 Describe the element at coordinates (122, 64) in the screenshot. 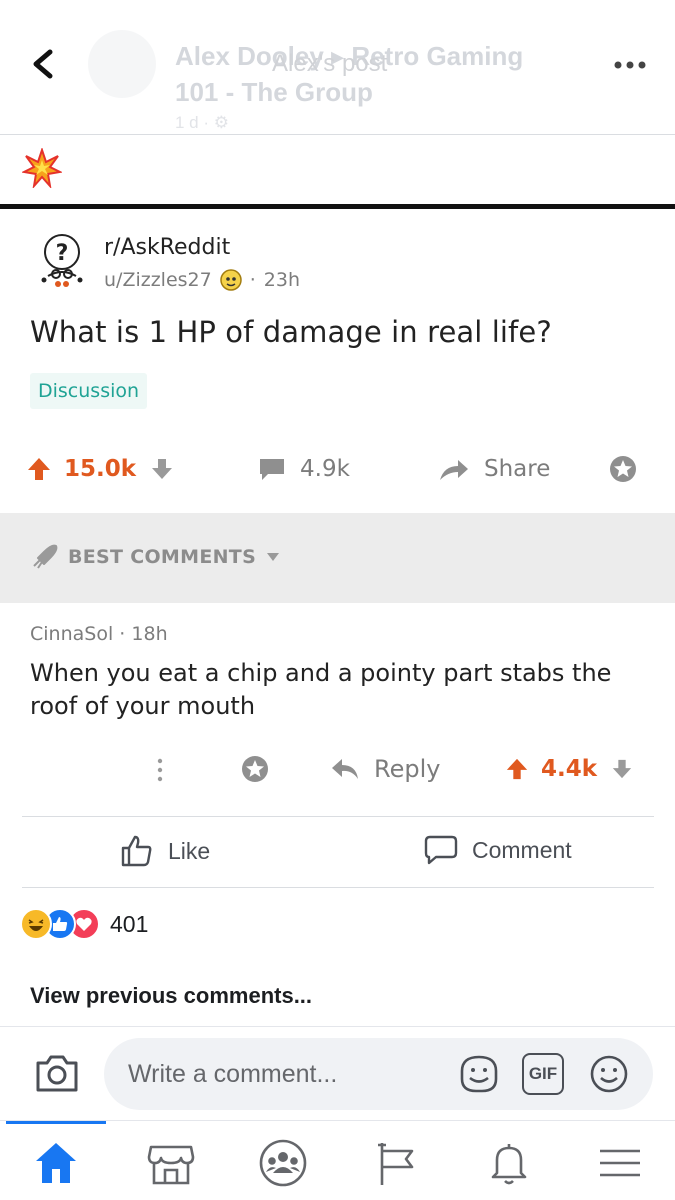

I see `avatar` at that location.